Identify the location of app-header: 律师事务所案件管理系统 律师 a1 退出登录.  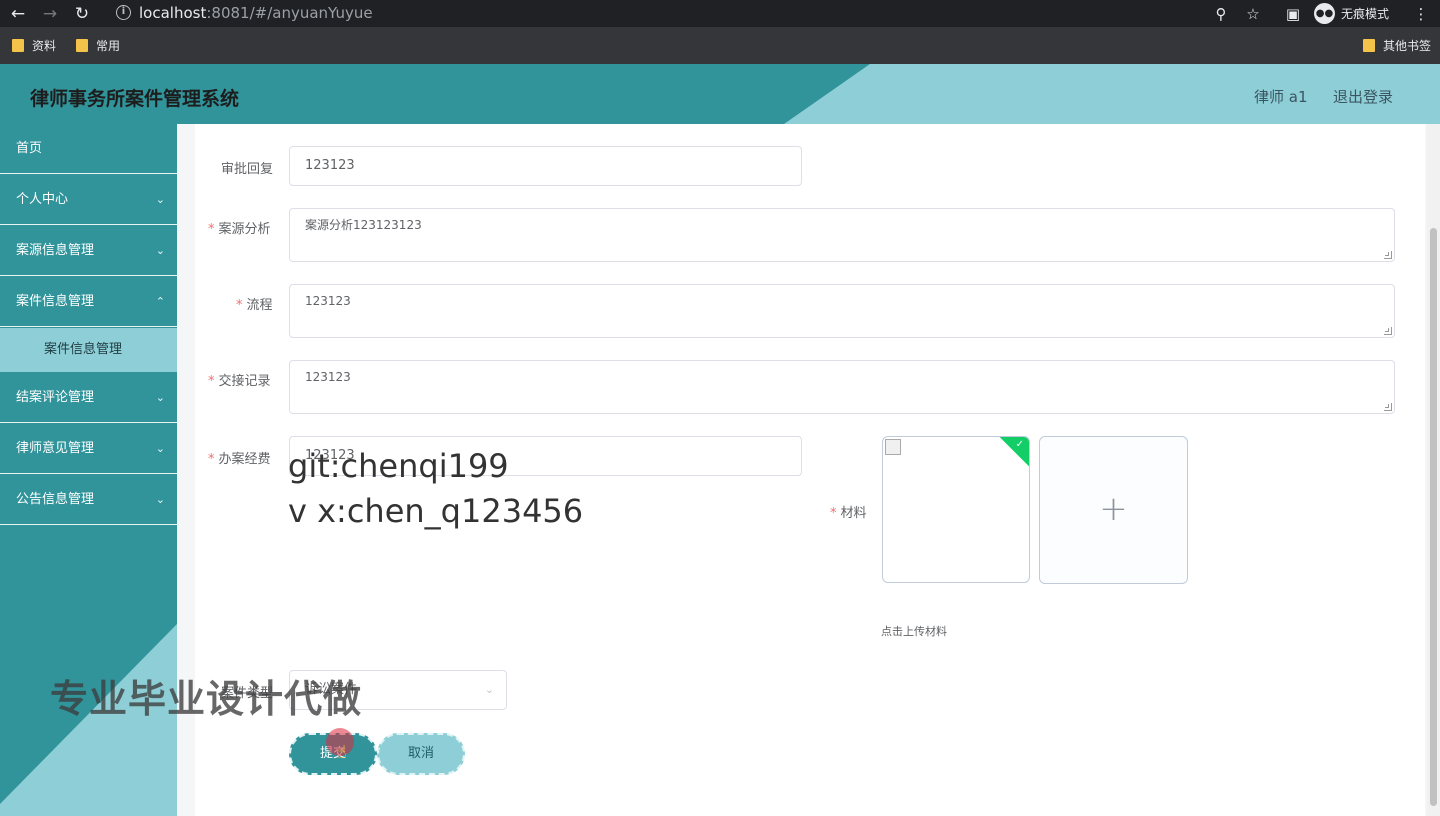
(720, 94).